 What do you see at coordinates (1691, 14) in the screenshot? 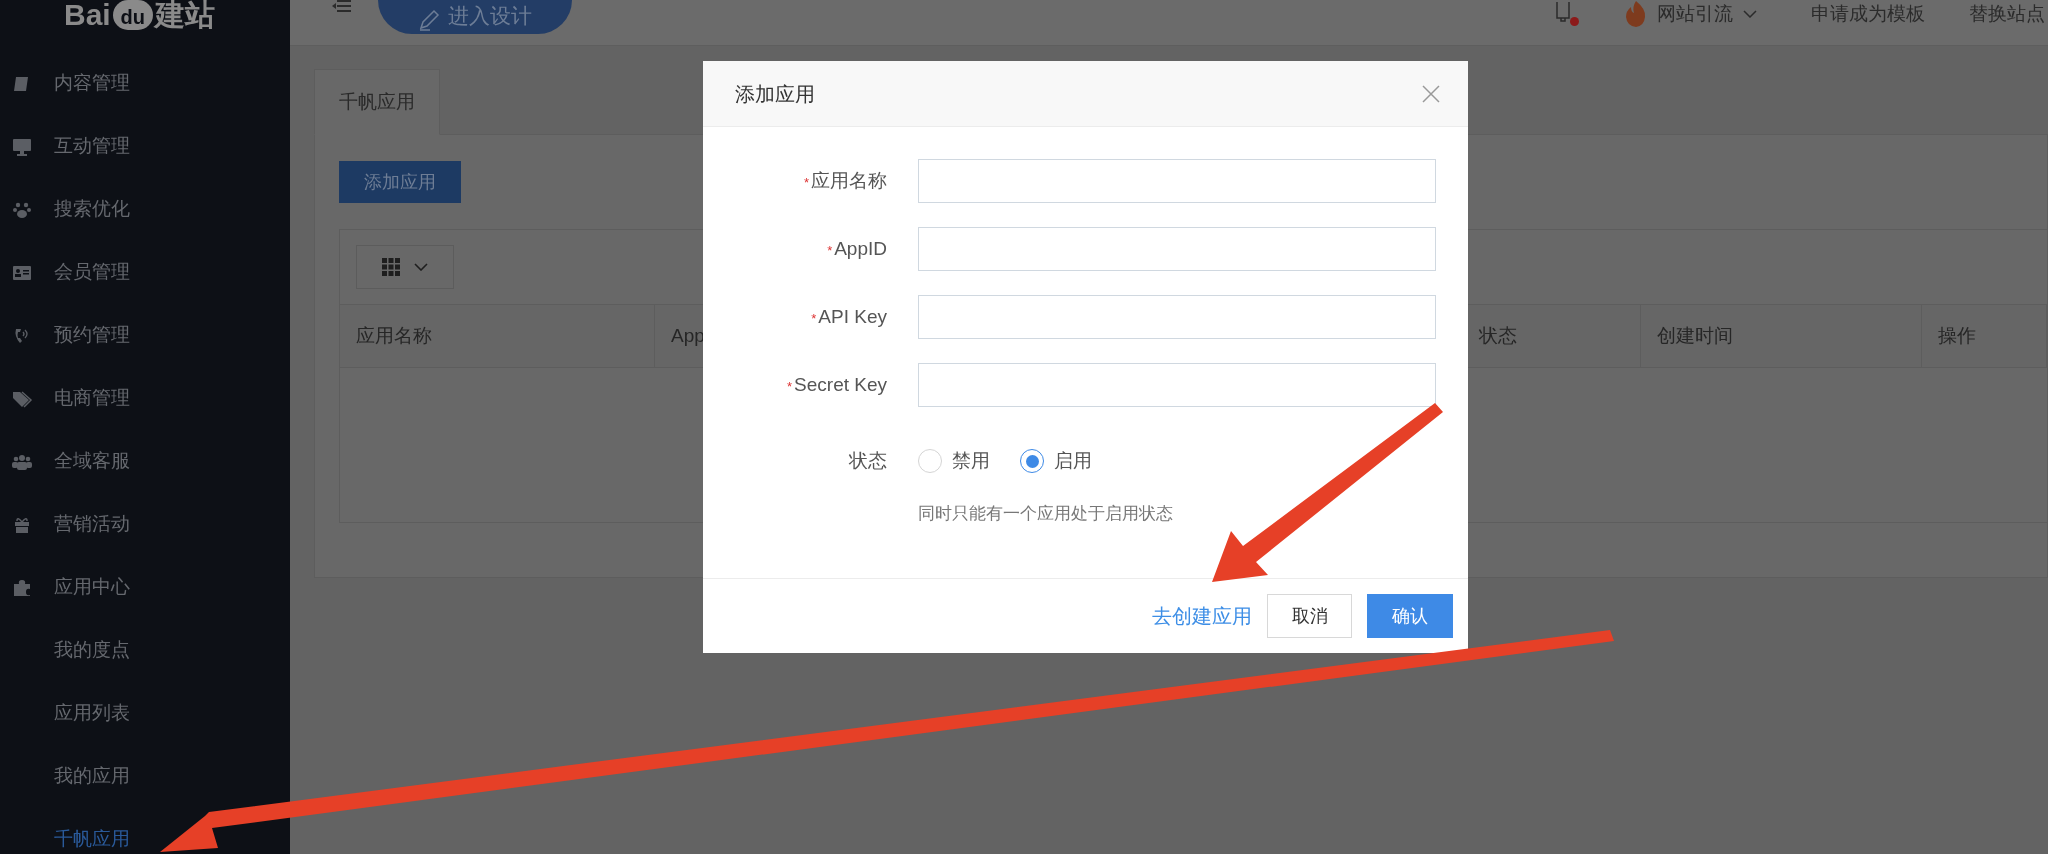
I see `traffic-menu: 网站引流` at bounding box center [1691, 14].